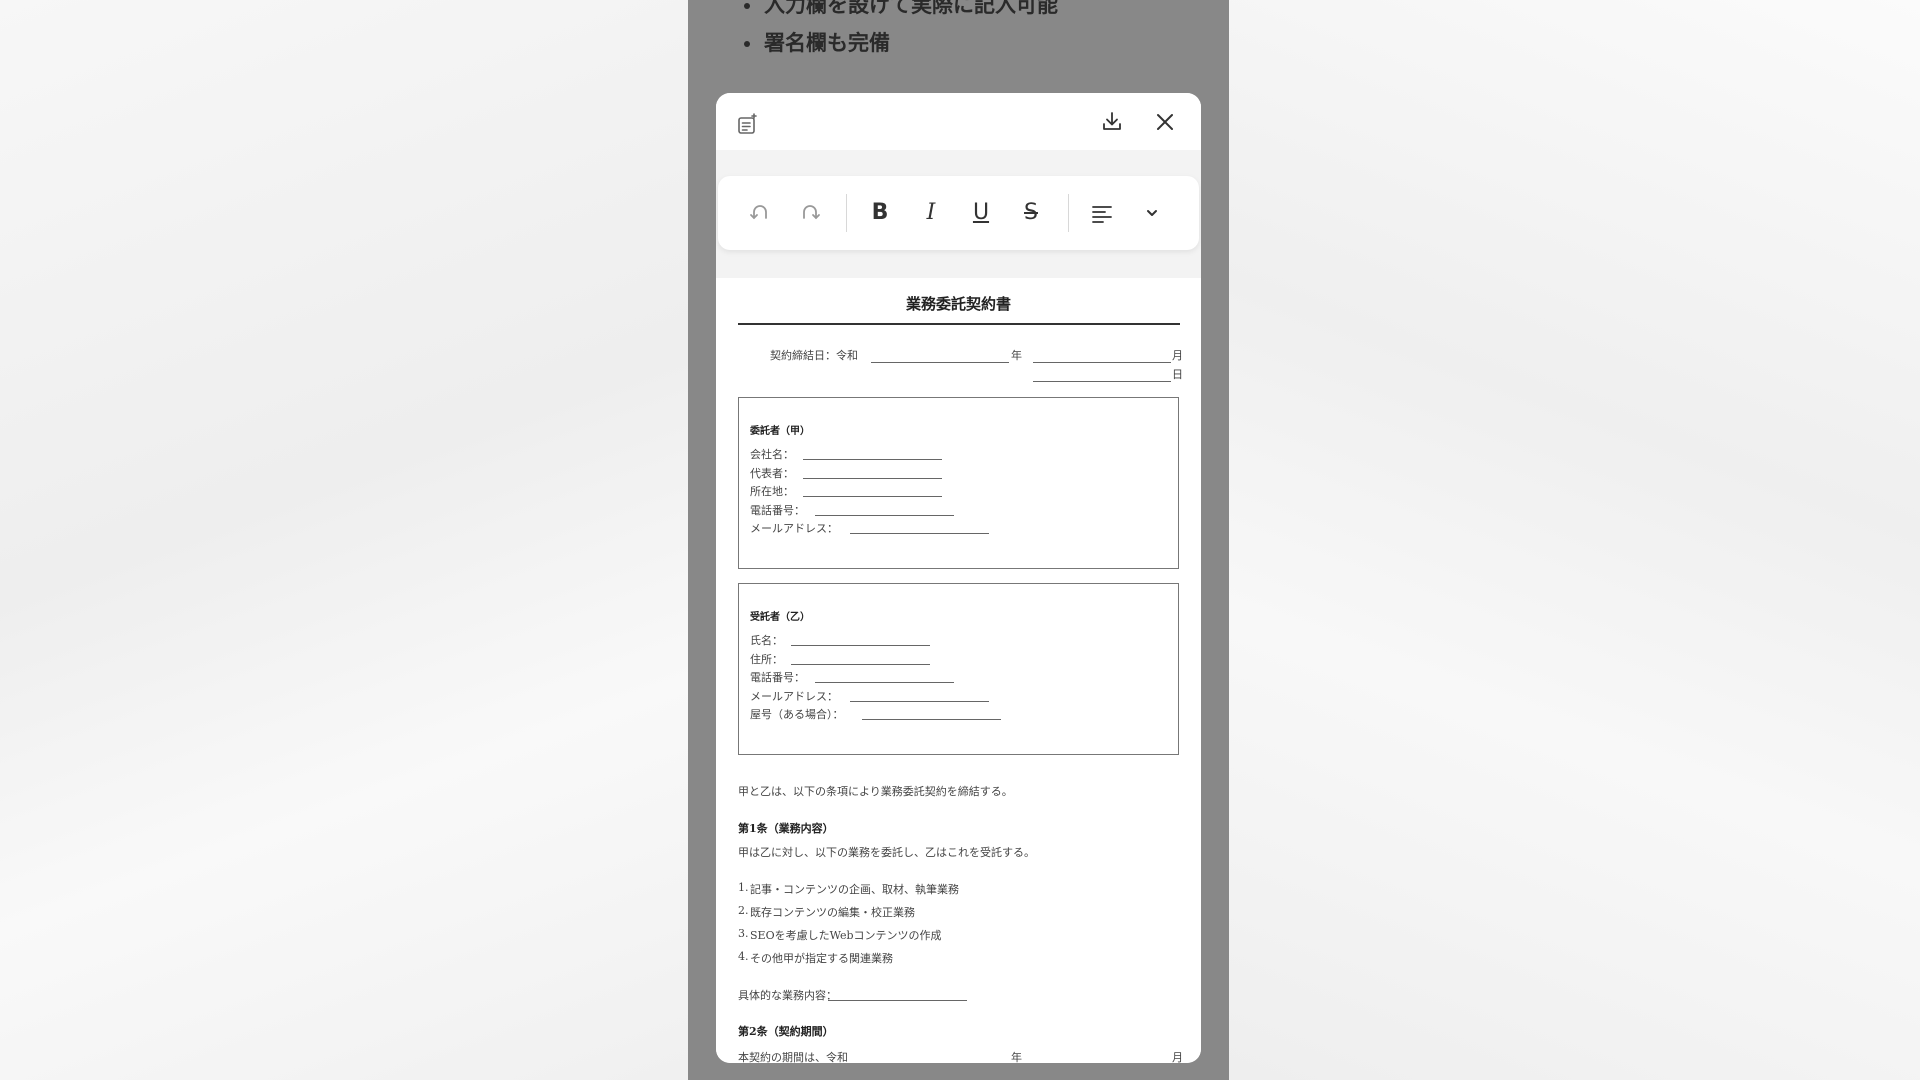  What do you see at coordinates (832, 912) in the screenshot?
I see `list-item: 既存コンテンツの編集・校正業務` at bounding box center [832, 912].